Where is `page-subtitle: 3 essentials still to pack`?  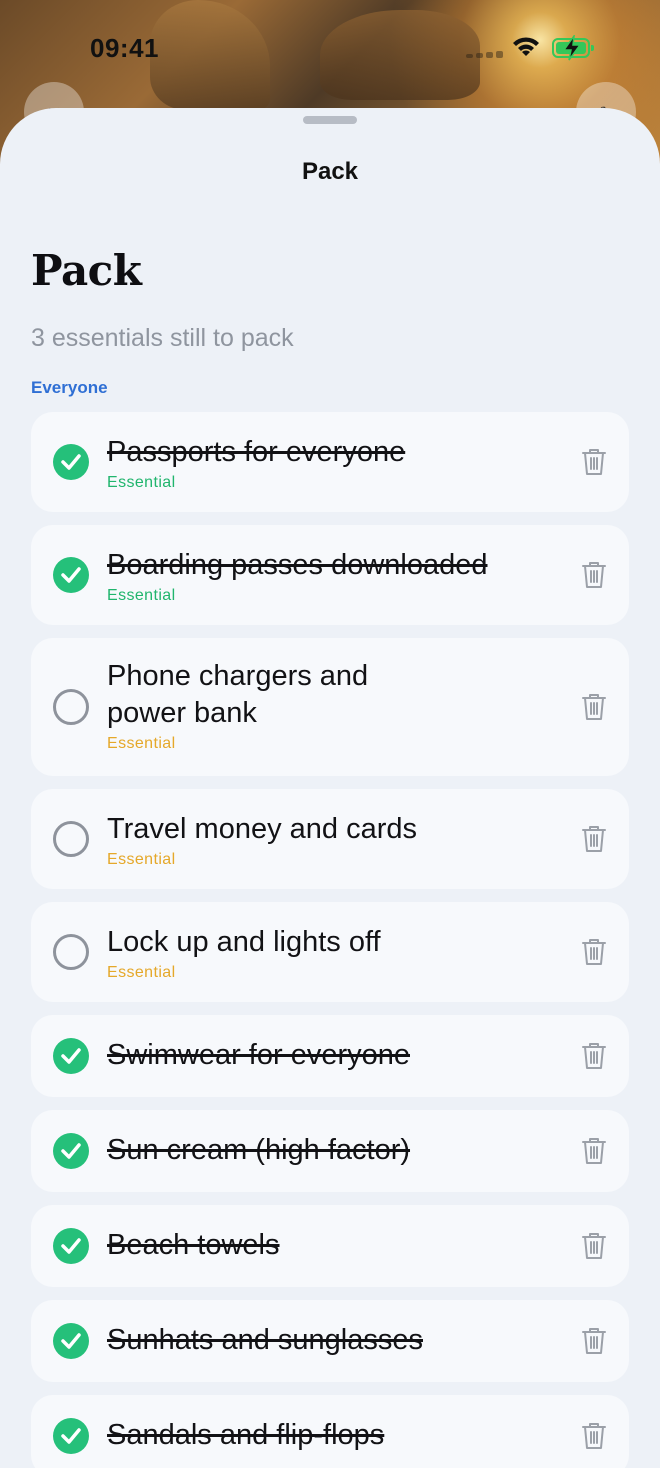
page-subtitle: 3 essentials still to pack is located at coordinates (162, 338).